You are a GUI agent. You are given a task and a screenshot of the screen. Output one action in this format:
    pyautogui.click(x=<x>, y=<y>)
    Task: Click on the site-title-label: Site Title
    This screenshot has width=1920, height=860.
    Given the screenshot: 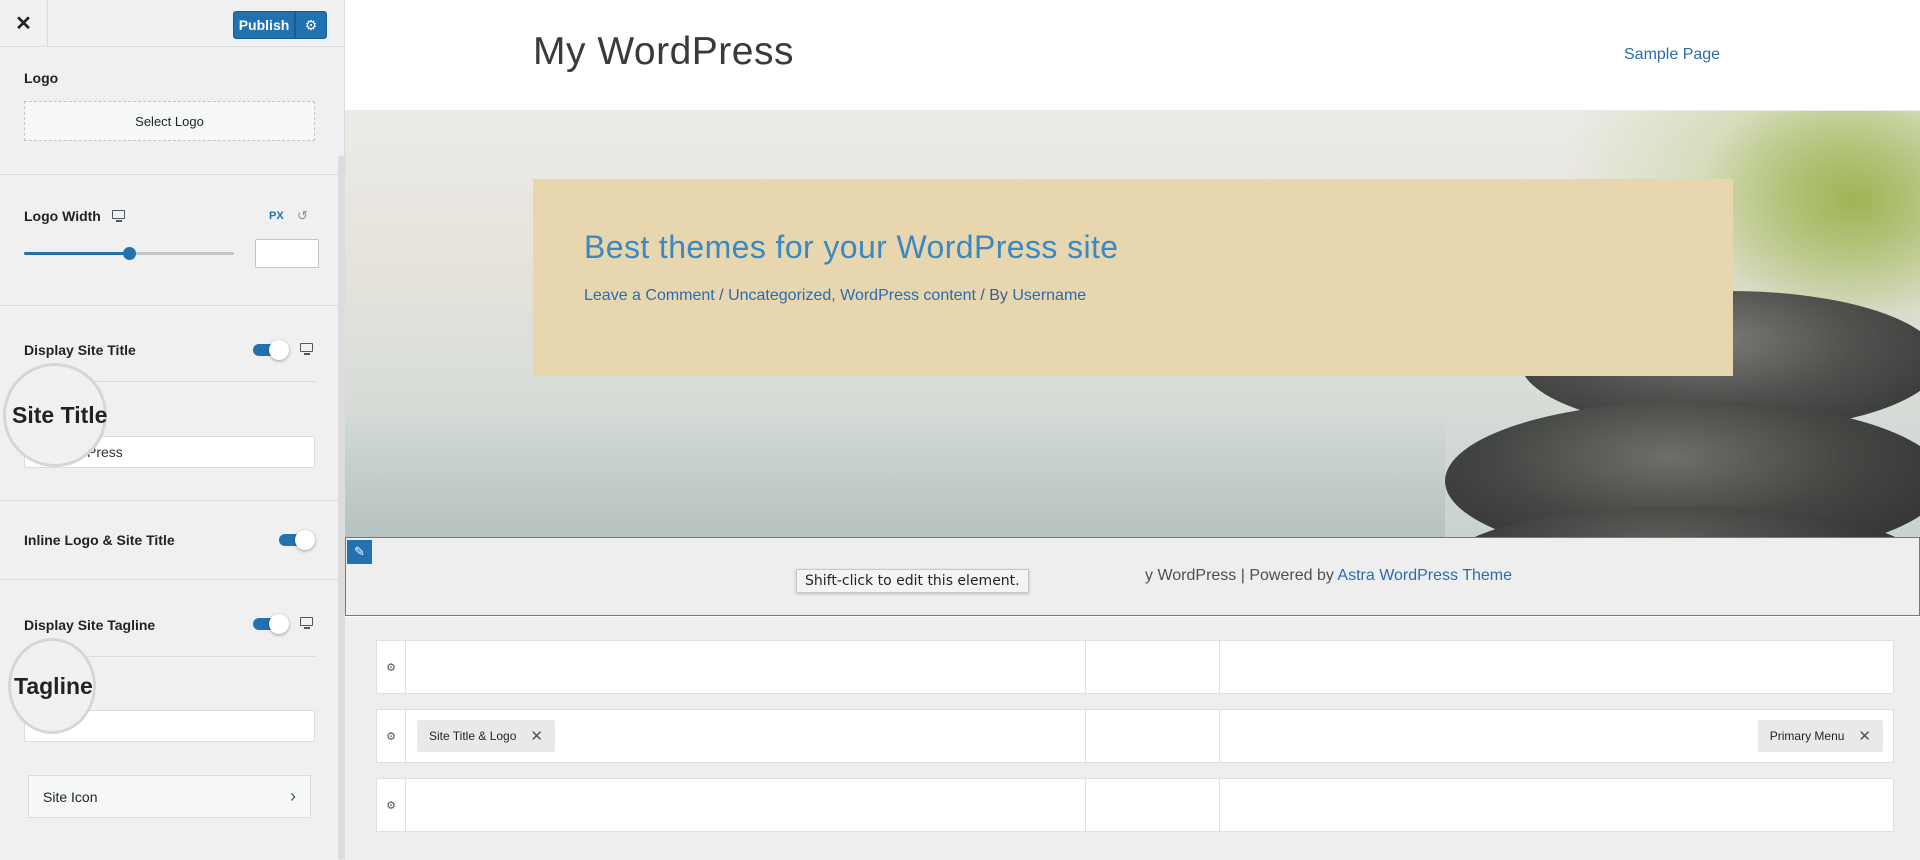 What is the action you would take?
    pyautogui.click(x=60, y=414)
    